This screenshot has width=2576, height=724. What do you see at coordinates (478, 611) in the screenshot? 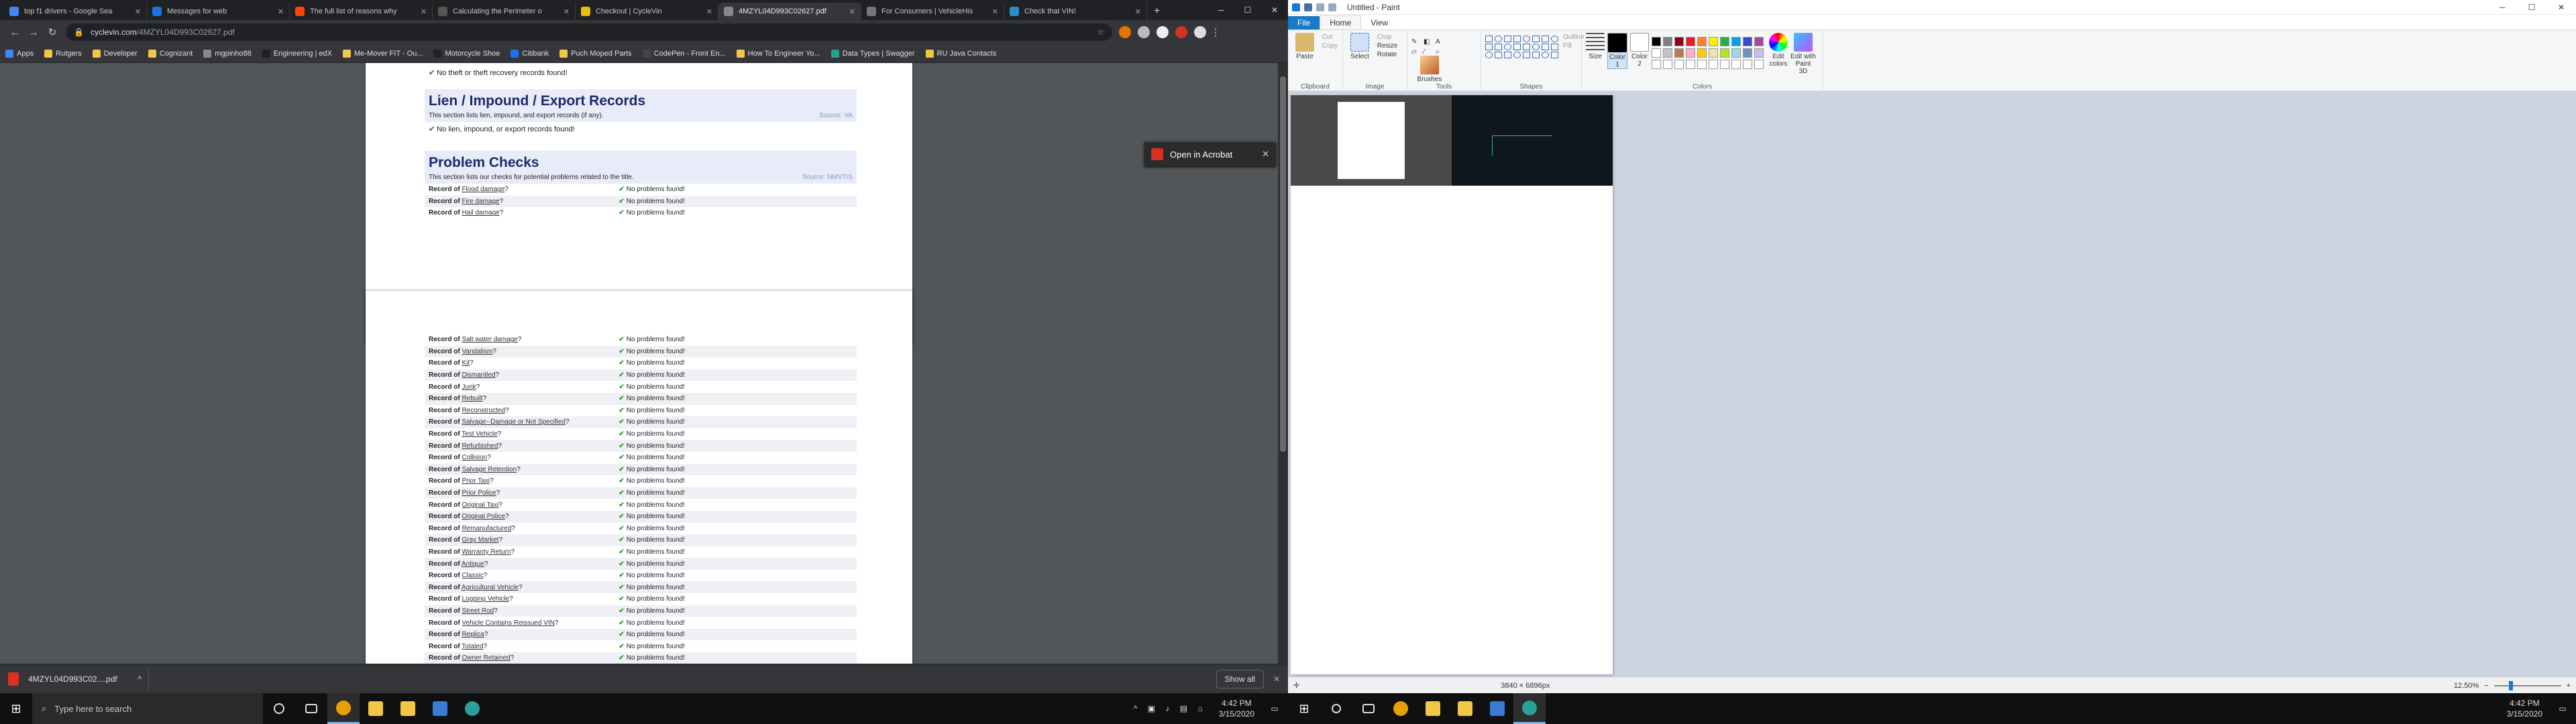
I see `record-link: Street Rod` at bounding box center [478, 611].